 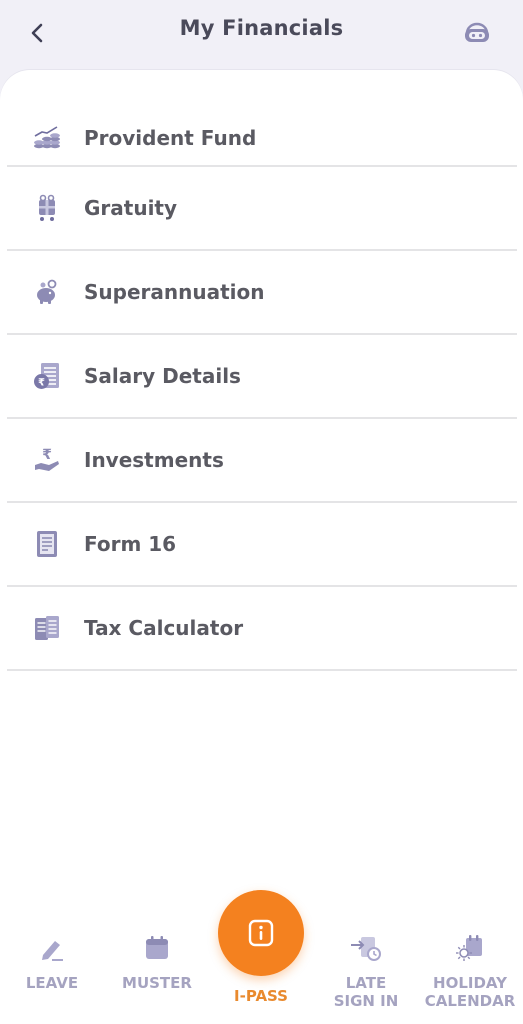 What do you see at coordinates (261, 996) in the screenshot?
I see `ipass-label: I-PASS` at bounding box center [261, 996].